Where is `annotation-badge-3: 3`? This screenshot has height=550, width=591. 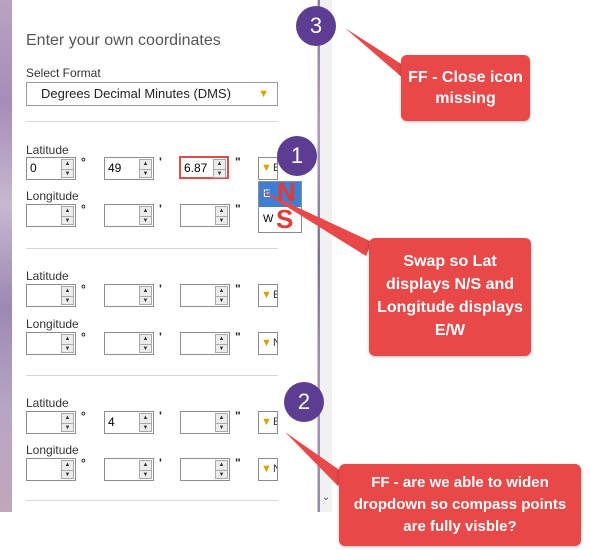 annotation-badge-3: 3 is located at coordinates (316, 26).